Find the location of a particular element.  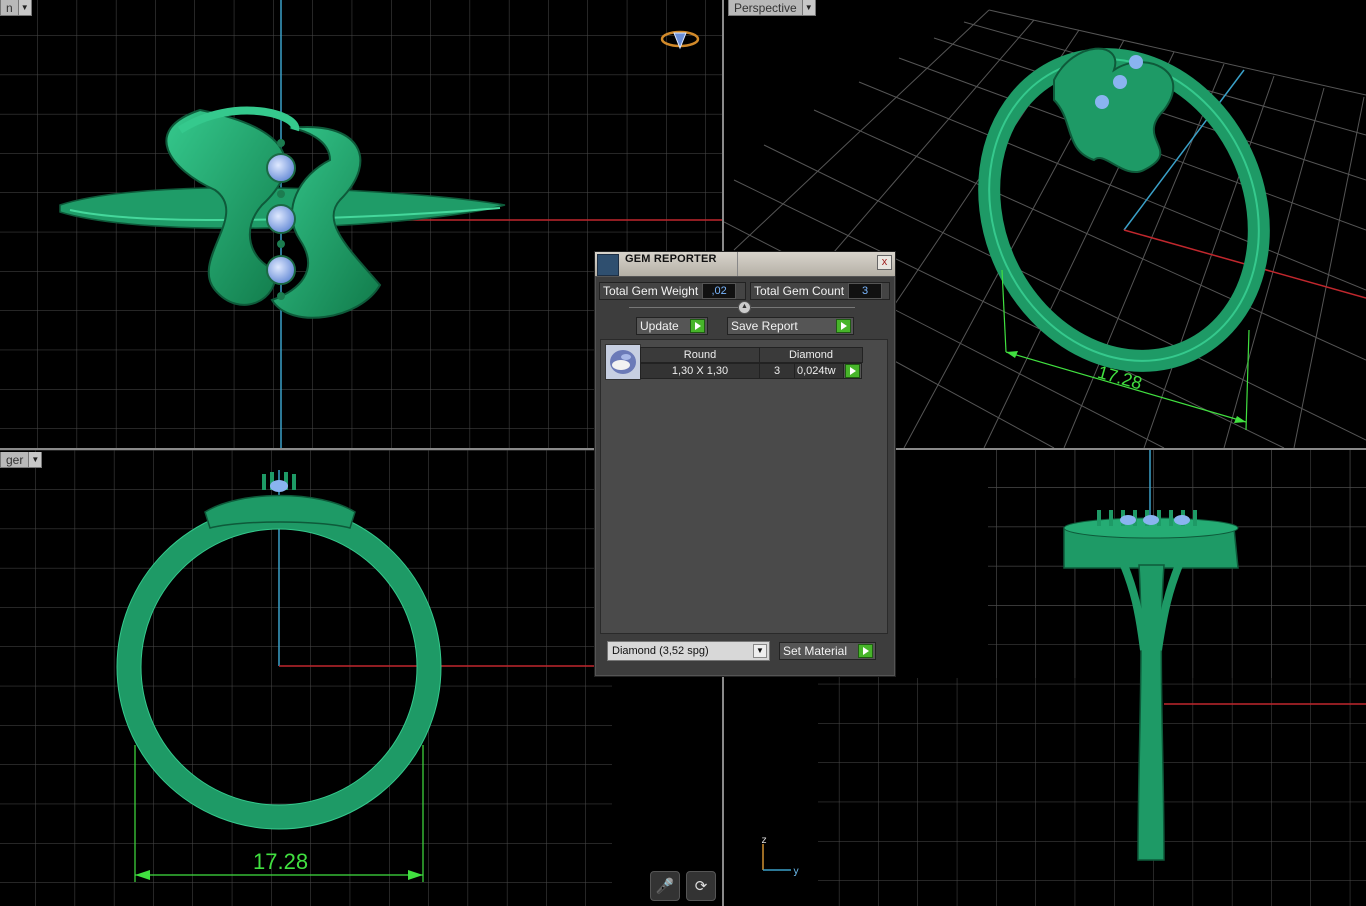

viewport-front-tab: ger ▼ is located at coordinates (21, 460).